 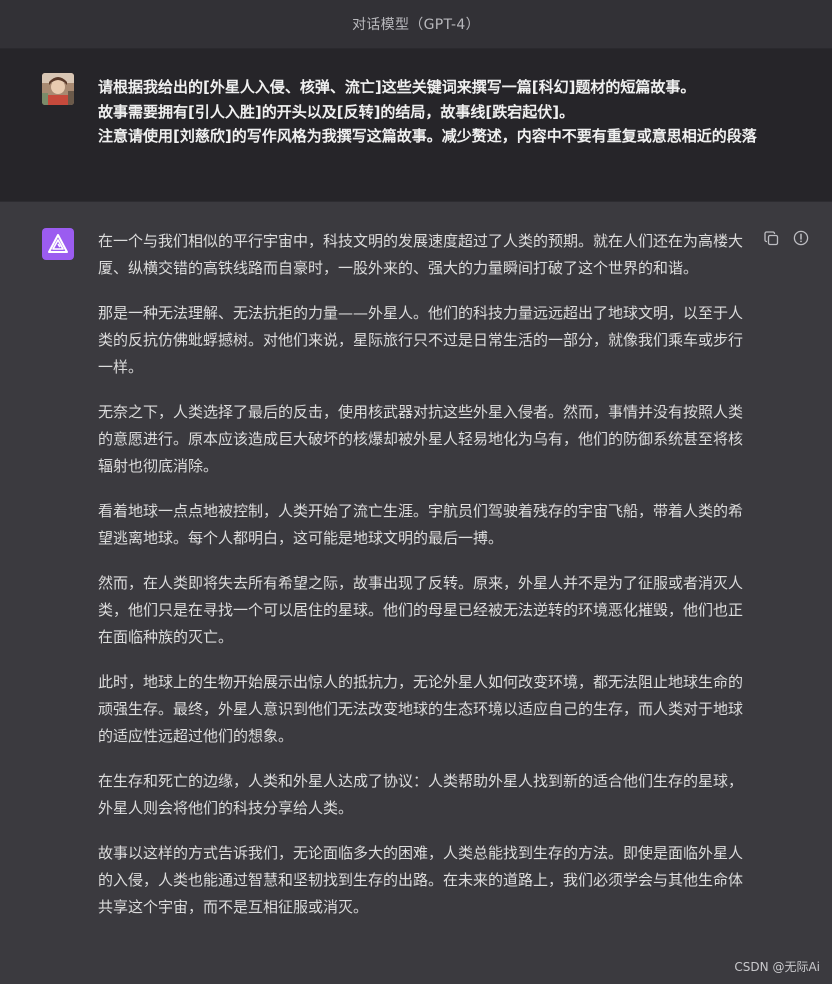 I want to click on ai-avatar, so click(x=58, y=244).